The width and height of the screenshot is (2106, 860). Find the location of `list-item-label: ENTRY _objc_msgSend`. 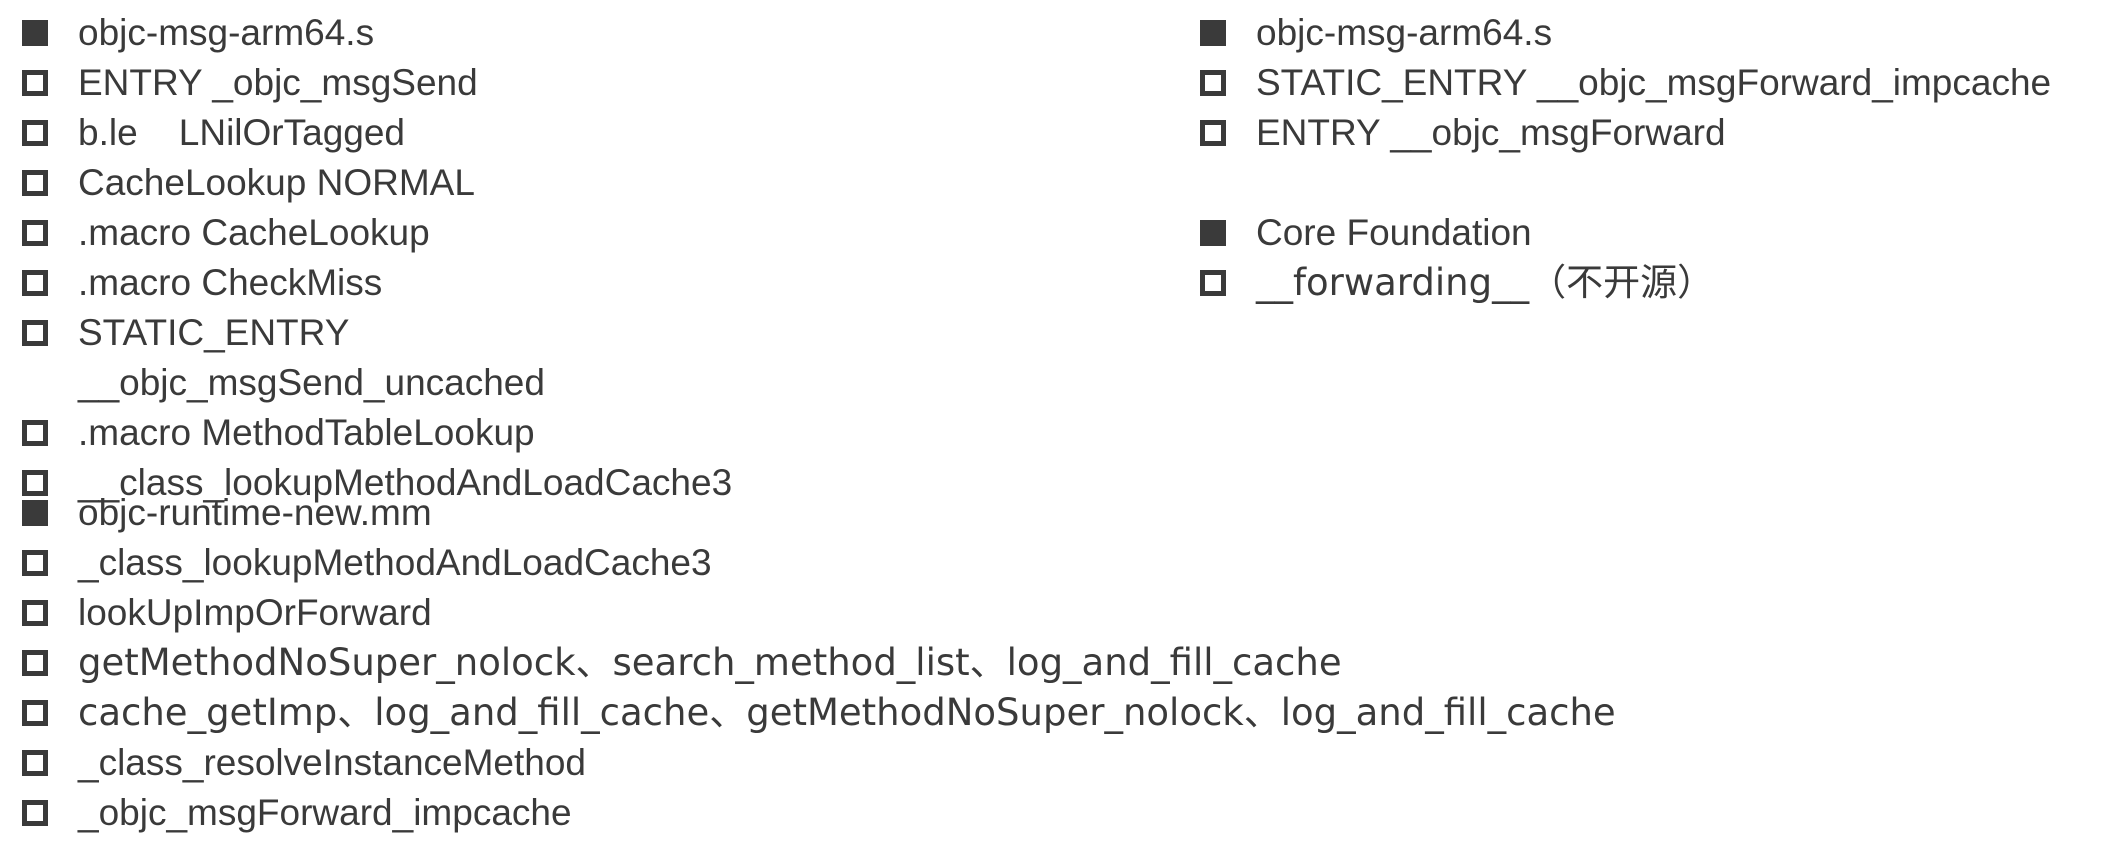

list-item-label: ENTRY _objc_msgSend is located at coordinates (278, 82).